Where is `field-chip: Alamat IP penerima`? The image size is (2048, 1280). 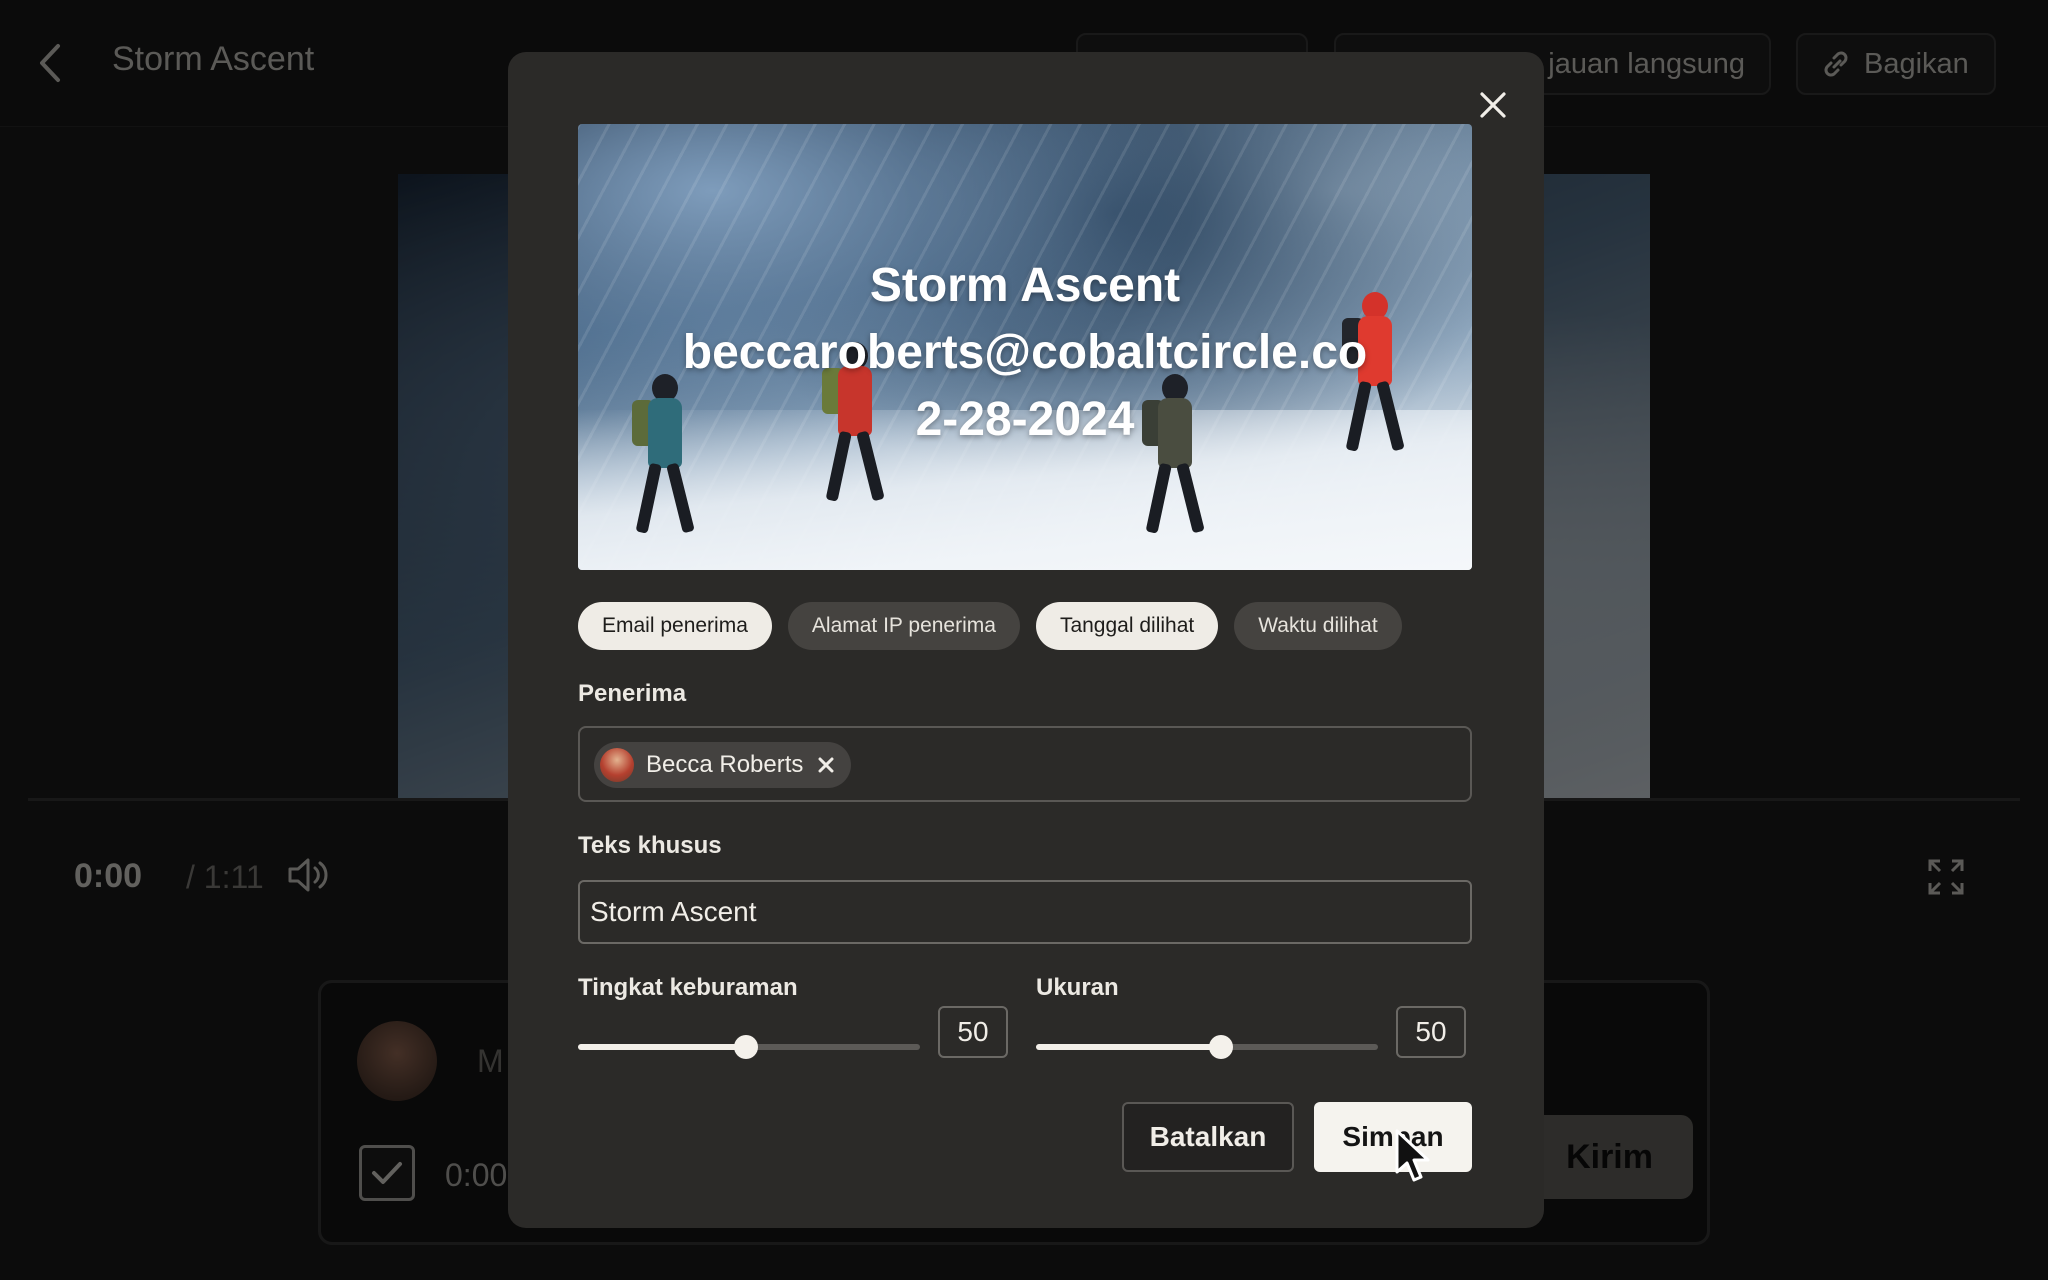
field-chip: Alamat IP penerima is located at coordinates (903, 626).